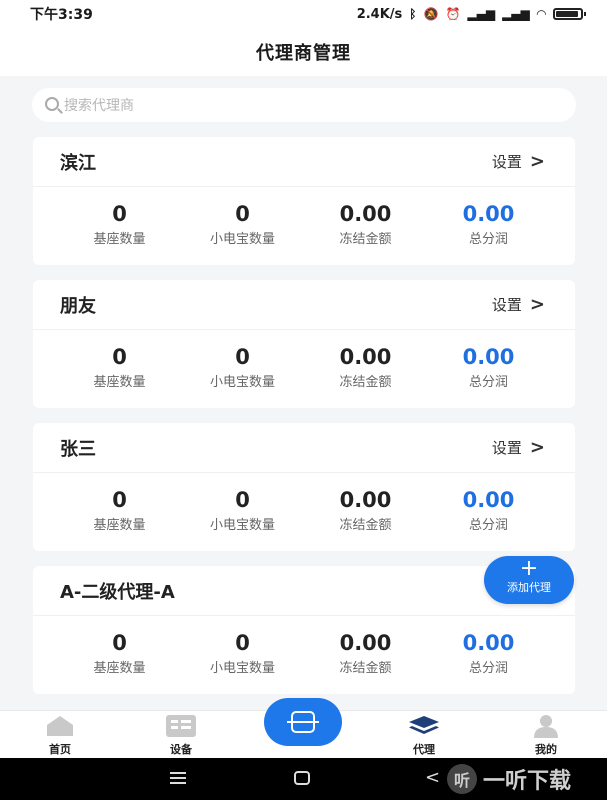  Describe the element at coordinates (379, 14) in the screenshot. I see `network-speed: 2.4K/s` at that location.